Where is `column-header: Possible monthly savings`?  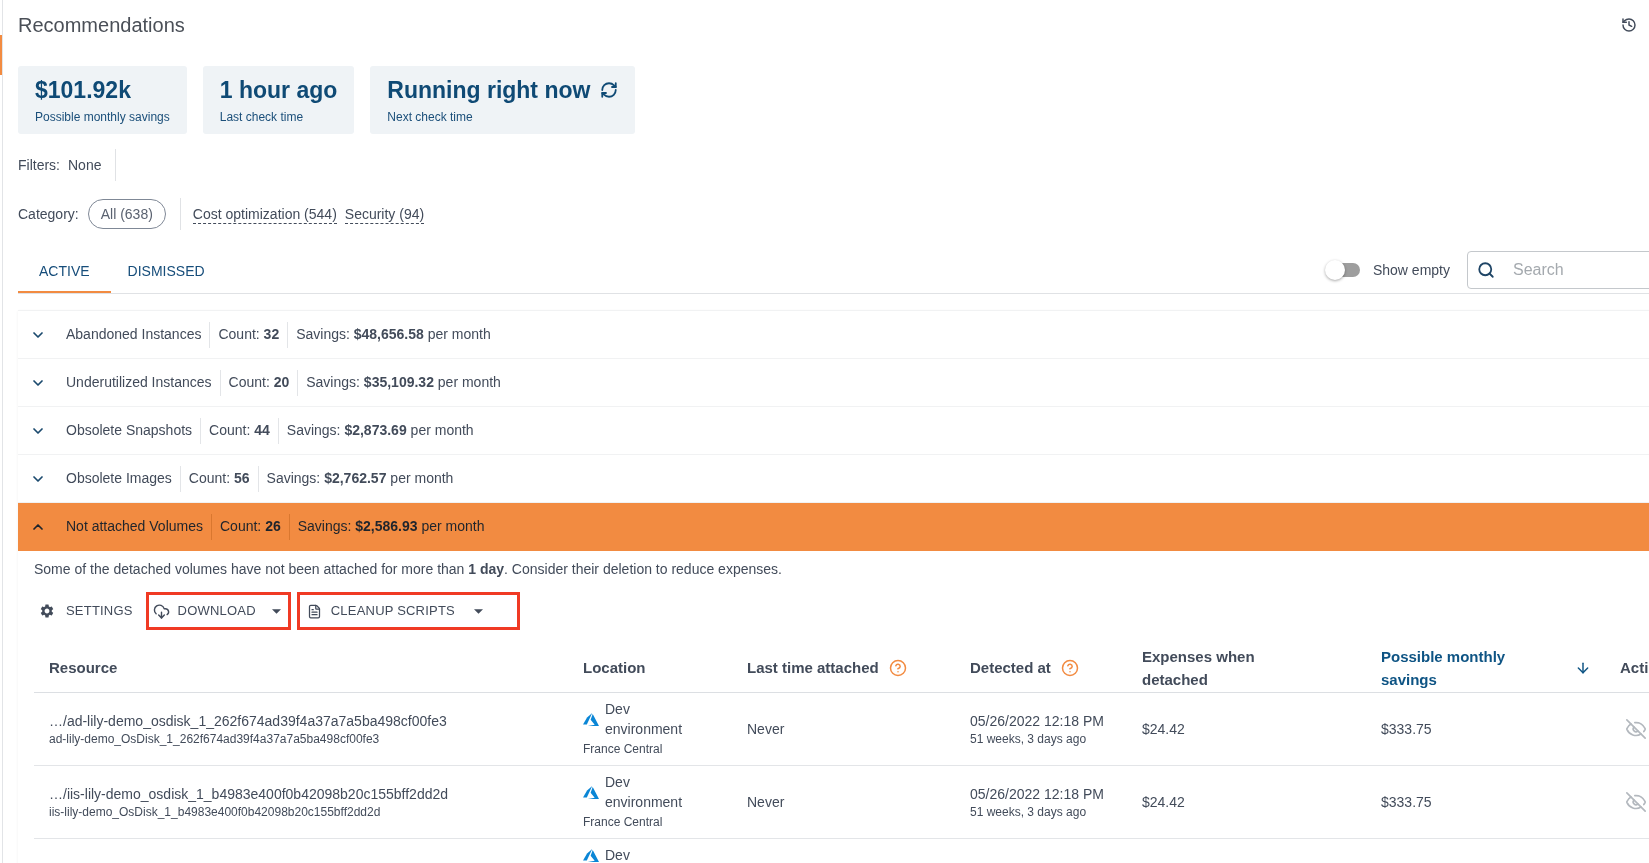
column-header: Possible monthly savings is located at coordinates (1448, 667).